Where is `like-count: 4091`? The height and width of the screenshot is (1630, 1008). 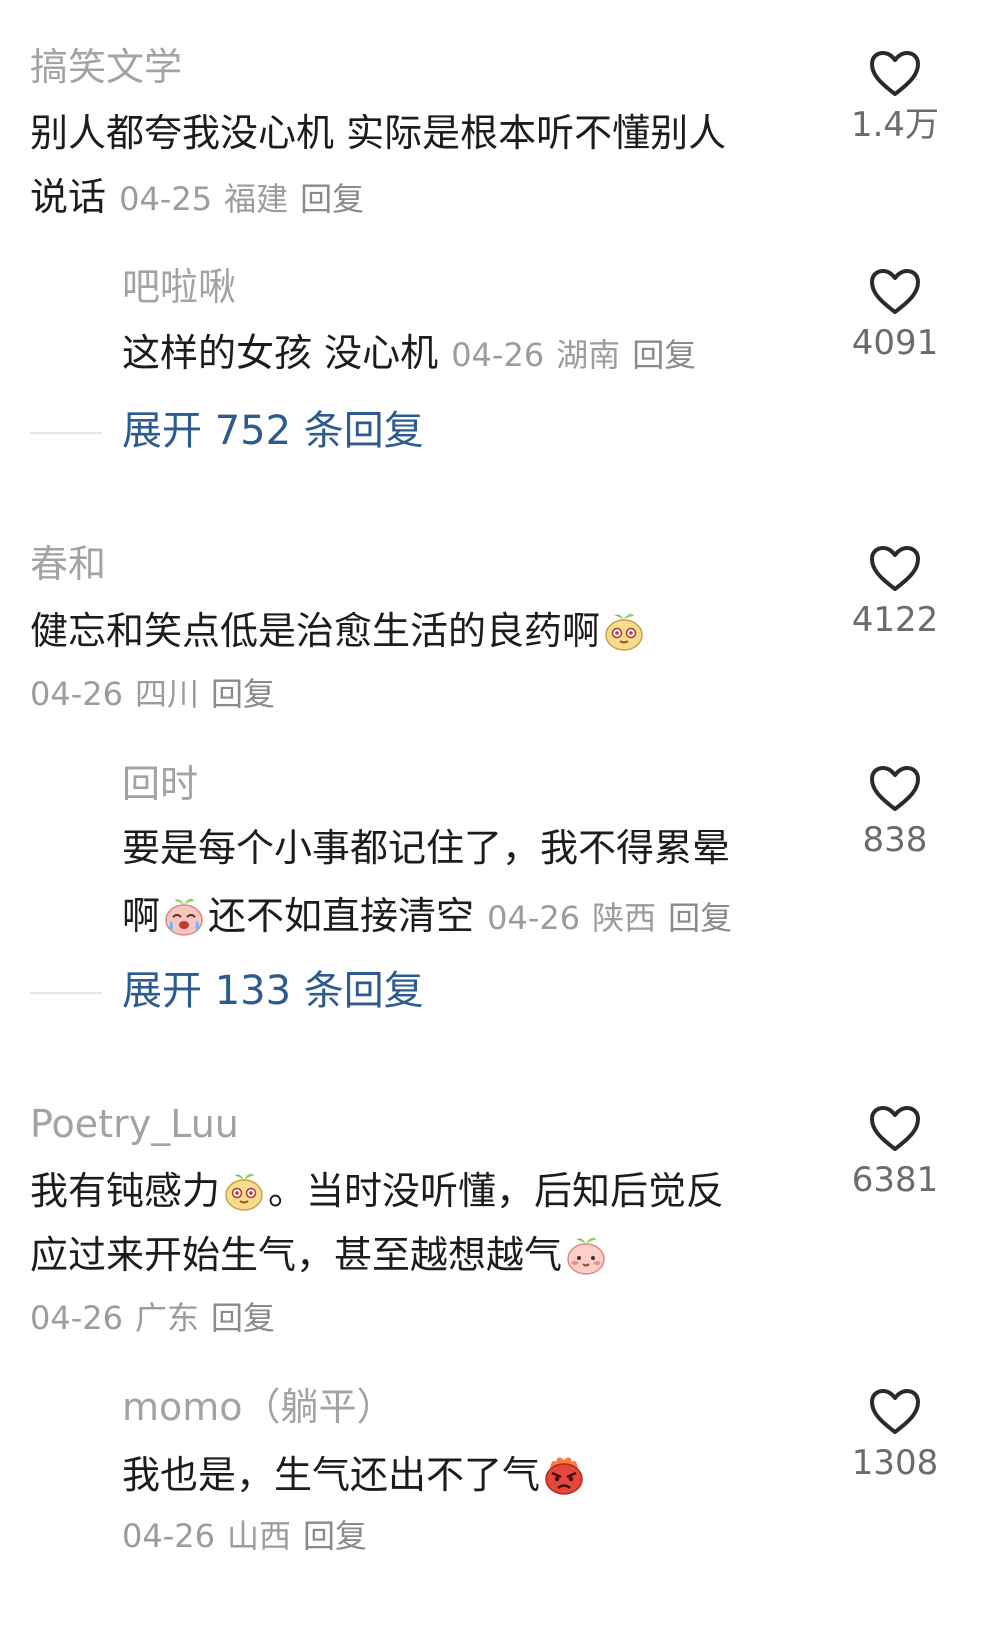 like-count: 4091 is located at coordinates (895, 343).